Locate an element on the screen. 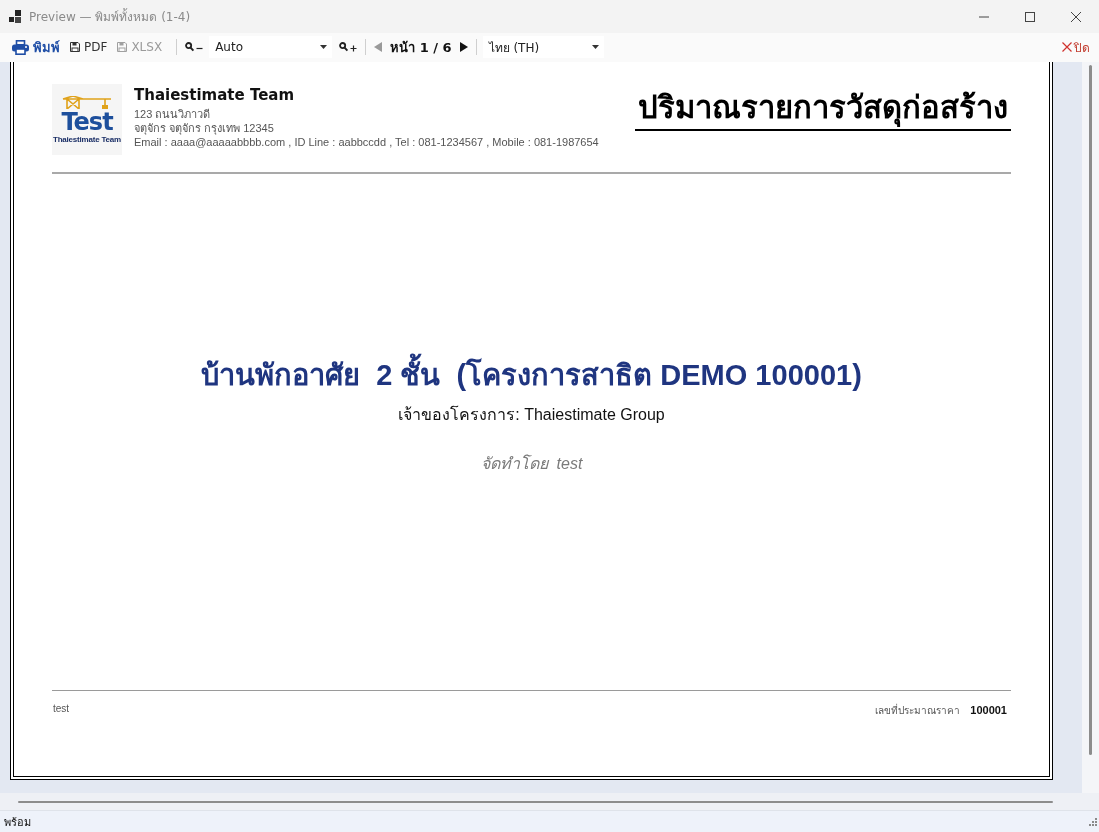 Image resolution: width=1099 pixels, height=832 pixels. footer-text: test is located at coordinates (61, 708).